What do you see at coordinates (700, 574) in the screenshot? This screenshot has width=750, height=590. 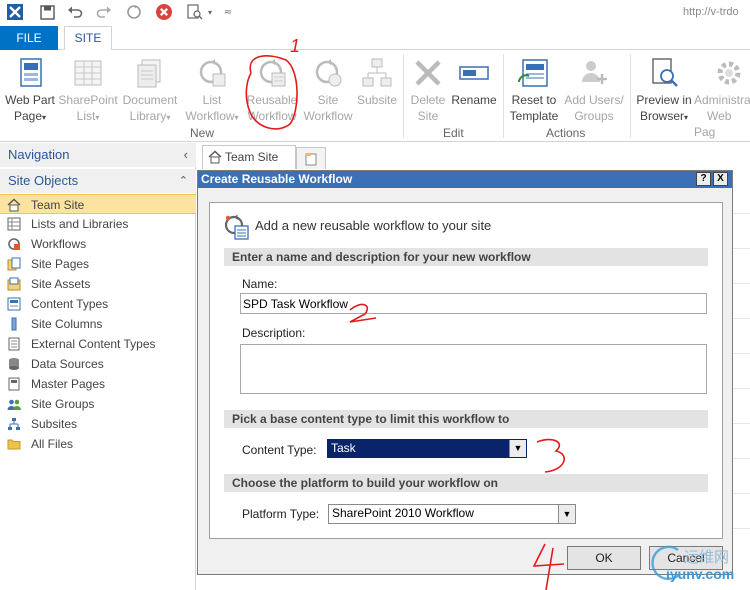 I see `watermark-url: iyunv.com` at bounding box center [700, 574].